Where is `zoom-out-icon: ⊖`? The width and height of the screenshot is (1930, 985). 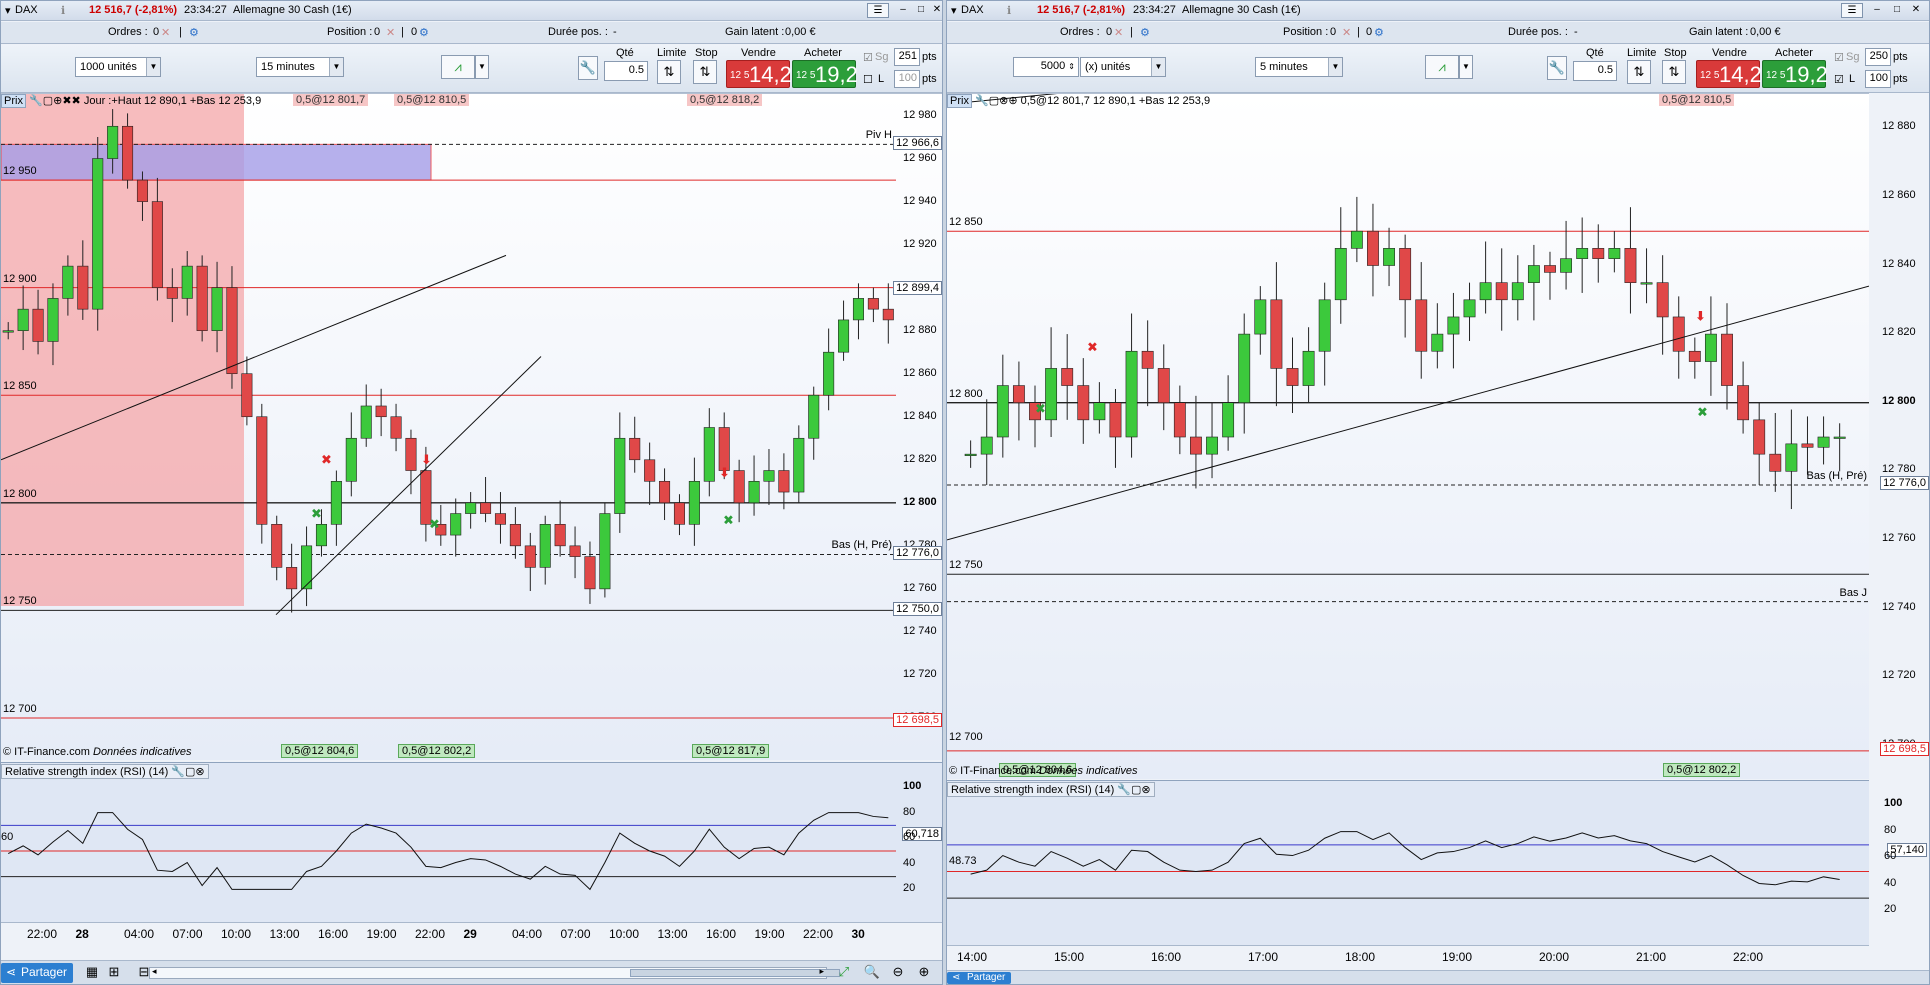
zoom-out-icon: ⊖ is located at coordinates (898, 973).